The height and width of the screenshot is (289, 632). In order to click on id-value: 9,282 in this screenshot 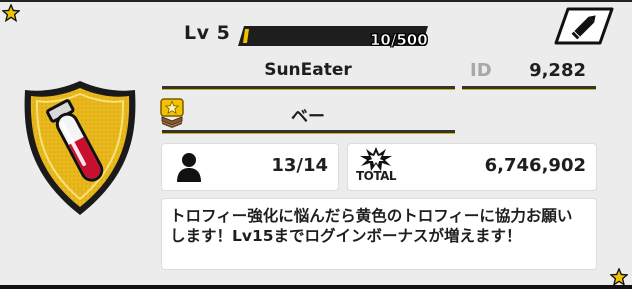, I will do `click(557, 70)`.